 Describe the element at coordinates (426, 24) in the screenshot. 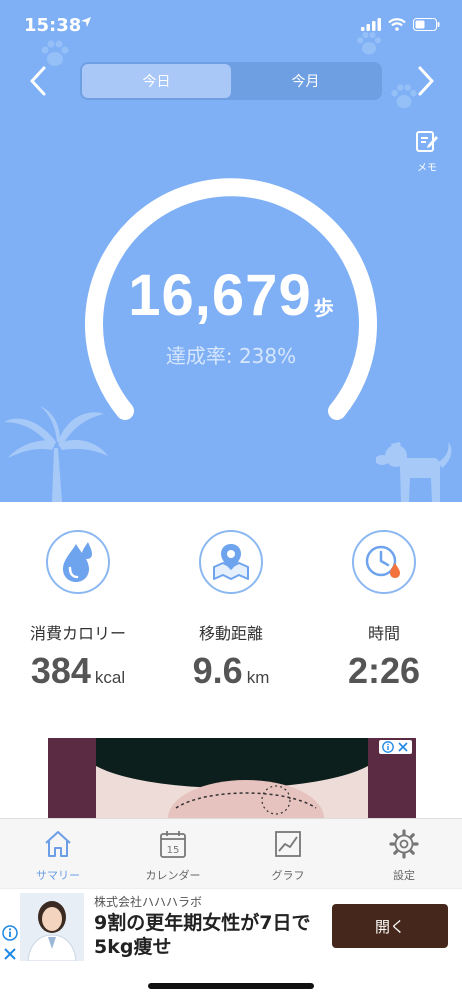

I see `battery-icon` at that location.